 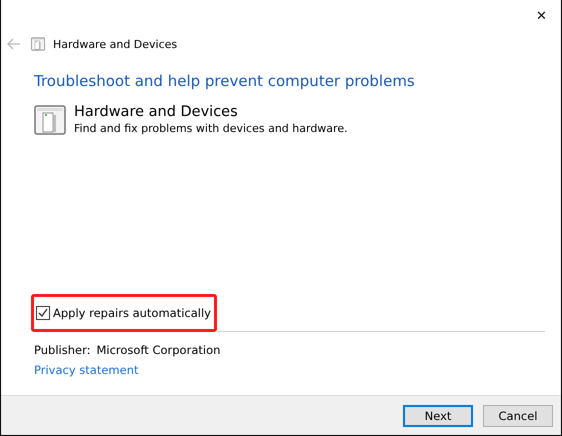 What do you see at coordinates (541, 15) in the screenshot?
I see `close-button: ✕` at bounding box center [541, 15].